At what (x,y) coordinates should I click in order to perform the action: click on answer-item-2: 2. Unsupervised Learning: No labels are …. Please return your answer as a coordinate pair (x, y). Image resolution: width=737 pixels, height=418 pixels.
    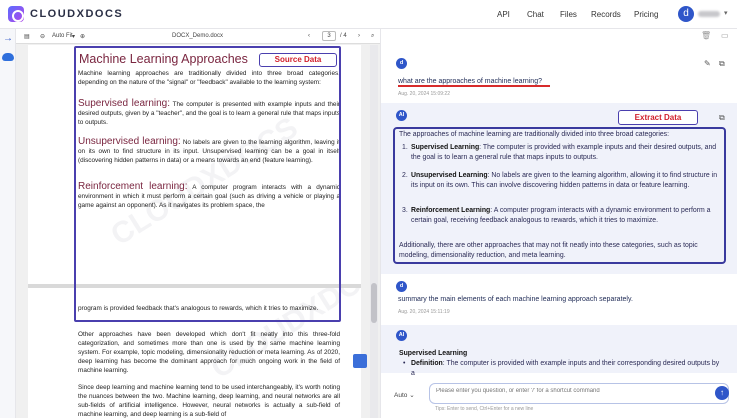
    Looking at the image, I should click on (561, 180).